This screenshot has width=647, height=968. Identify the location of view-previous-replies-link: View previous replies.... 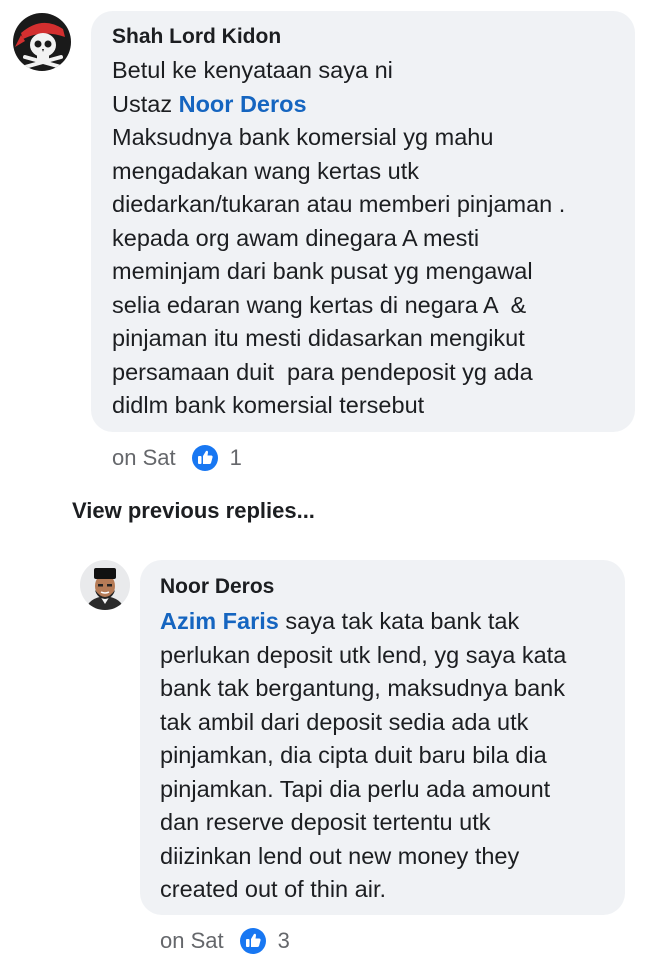
(193, 511).